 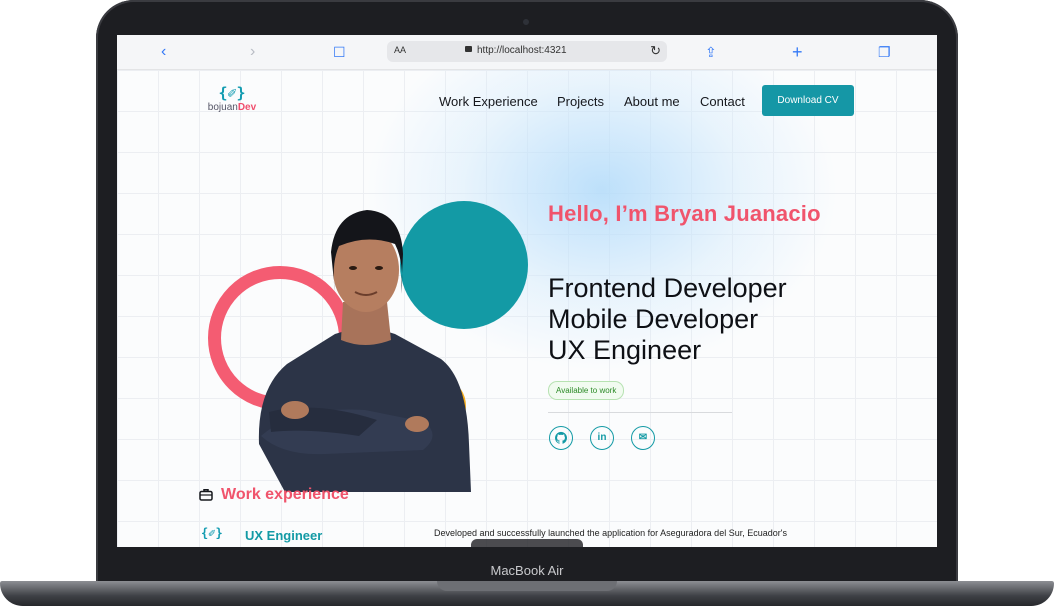 What do you see at coordinates (625, 350) in the screenshot?
I see `hero-role-ux: UX Engineer` at bounding box center [625, 350].